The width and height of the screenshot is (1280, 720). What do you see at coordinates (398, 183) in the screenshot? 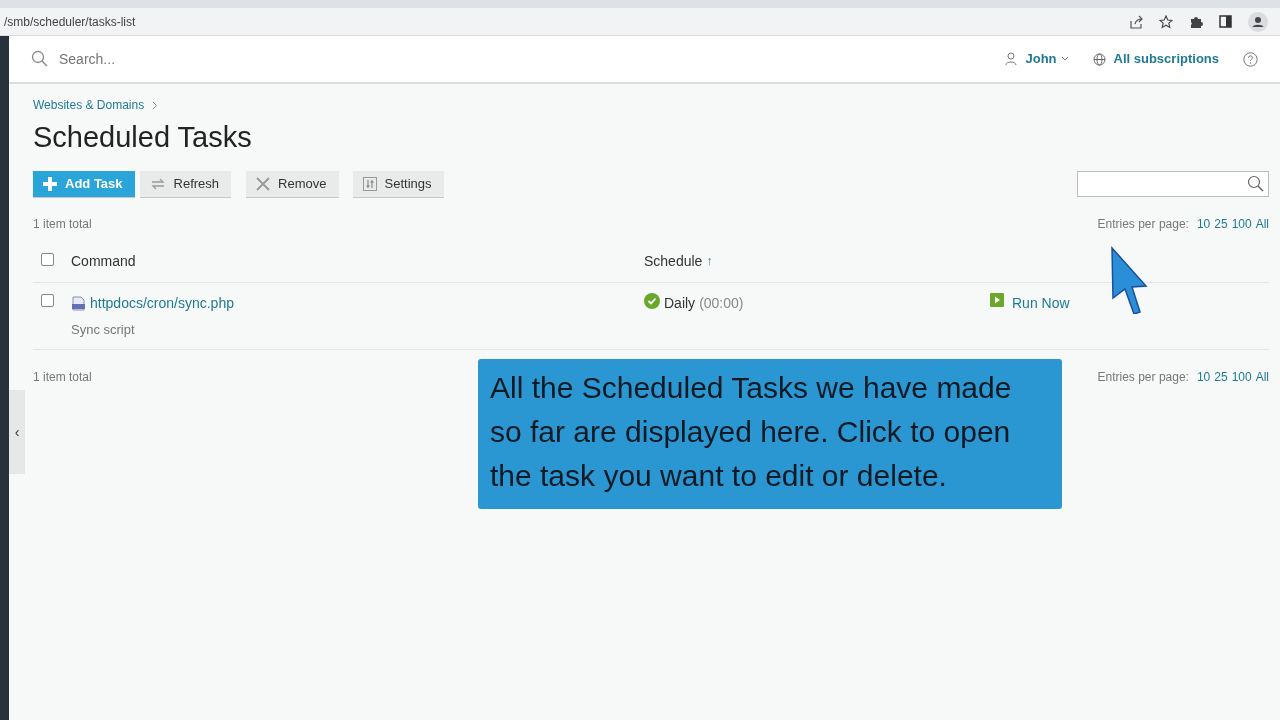
I see `settings-button: Settings` at bounding box center [398, 183].